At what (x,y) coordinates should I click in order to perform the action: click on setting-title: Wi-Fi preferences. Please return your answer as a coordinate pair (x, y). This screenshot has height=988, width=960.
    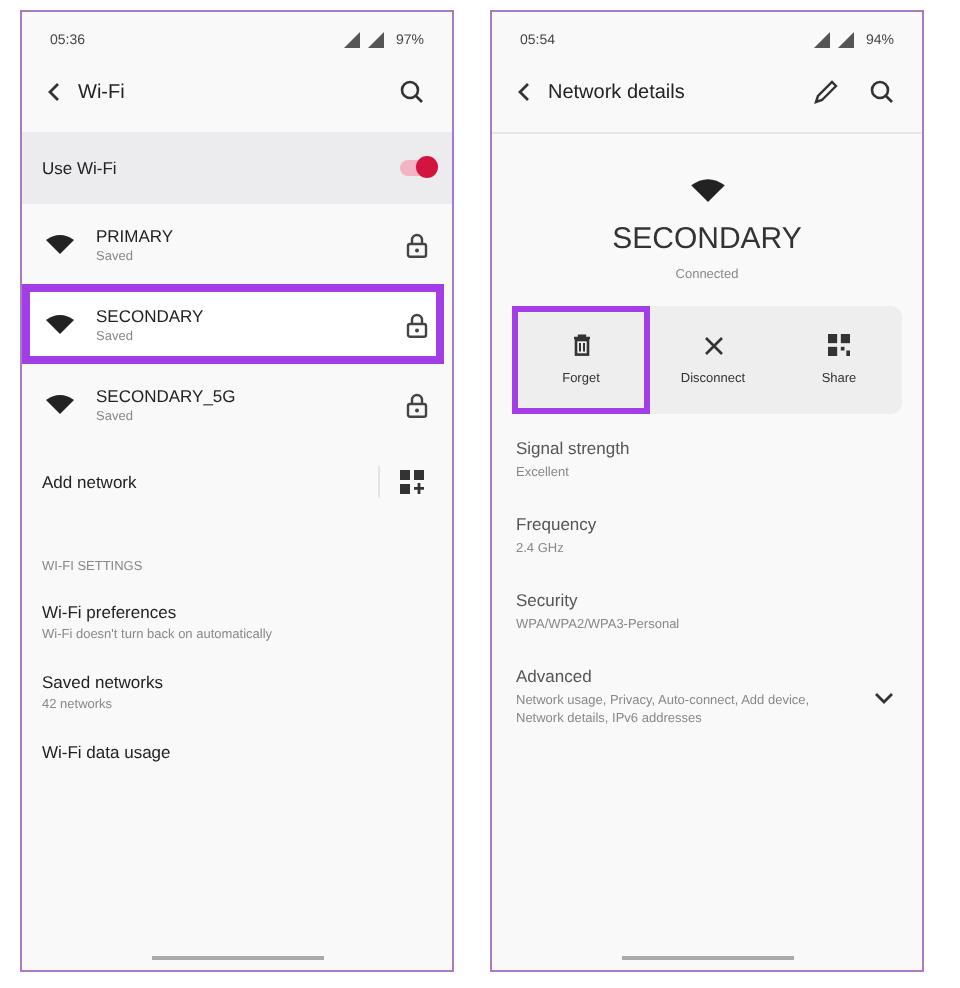
    Looking at the image, I should click on (237, 612).